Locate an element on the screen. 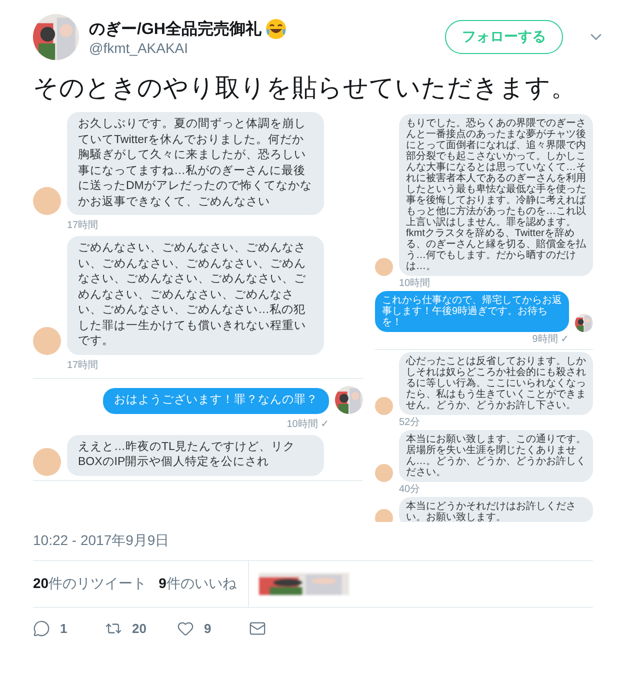 This screenshot has height=682, width=625. message-time: 9時間 ✓ is located at coordinates (550, 339).